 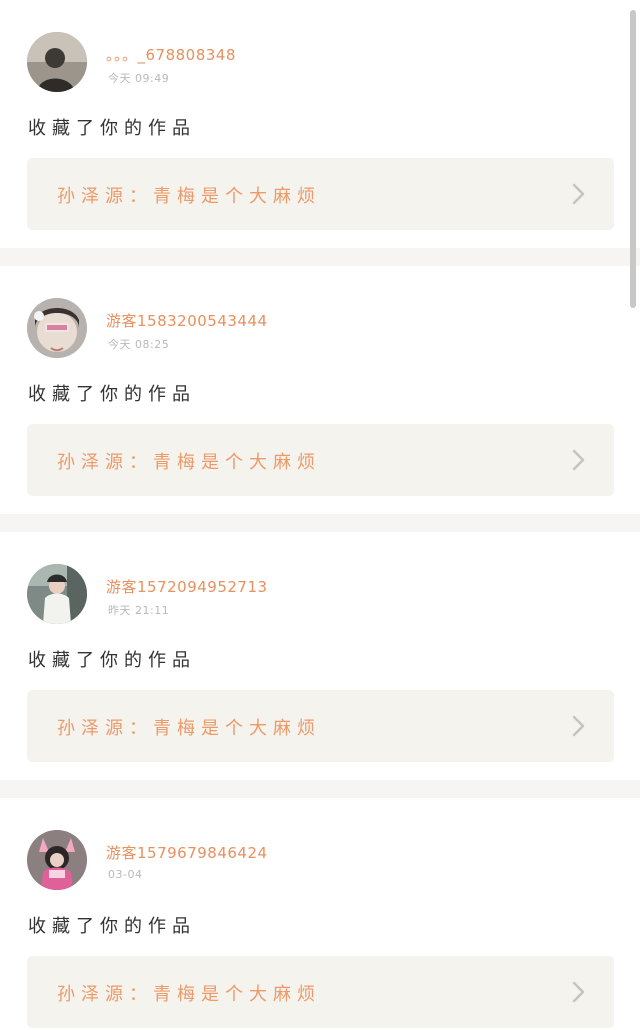 What do you see at coordinates (125, 874) in the screenshot?
I see `timestamp: 03-04` at bounding box center [125, 874].